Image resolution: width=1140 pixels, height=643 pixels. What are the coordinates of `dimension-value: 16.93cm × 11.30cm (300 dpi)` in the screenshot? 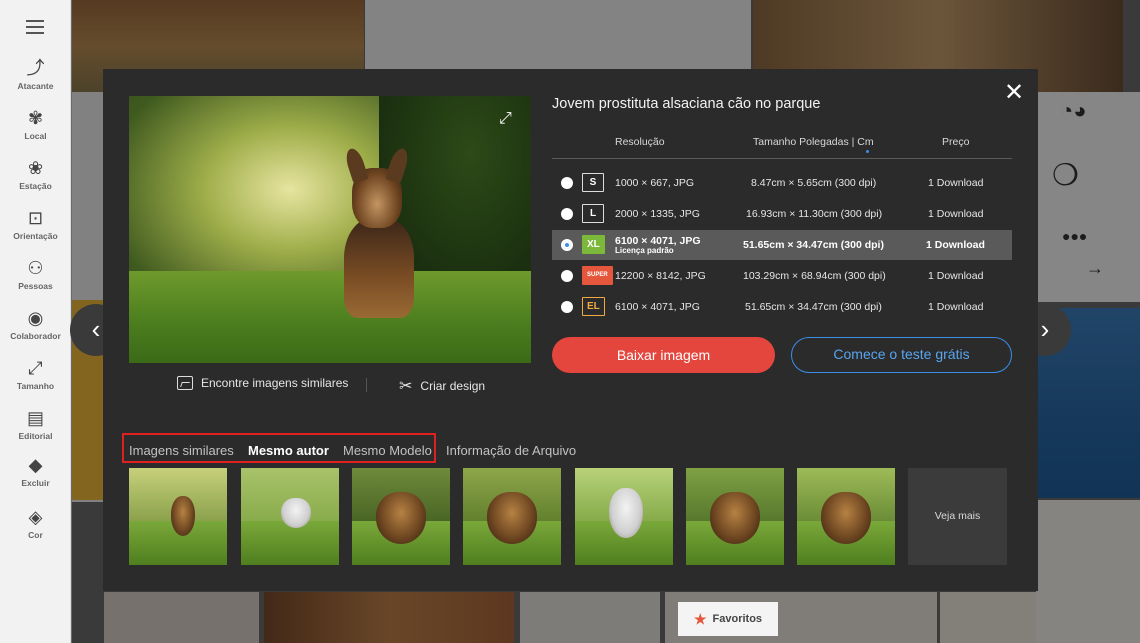 It's located at (814, 214).